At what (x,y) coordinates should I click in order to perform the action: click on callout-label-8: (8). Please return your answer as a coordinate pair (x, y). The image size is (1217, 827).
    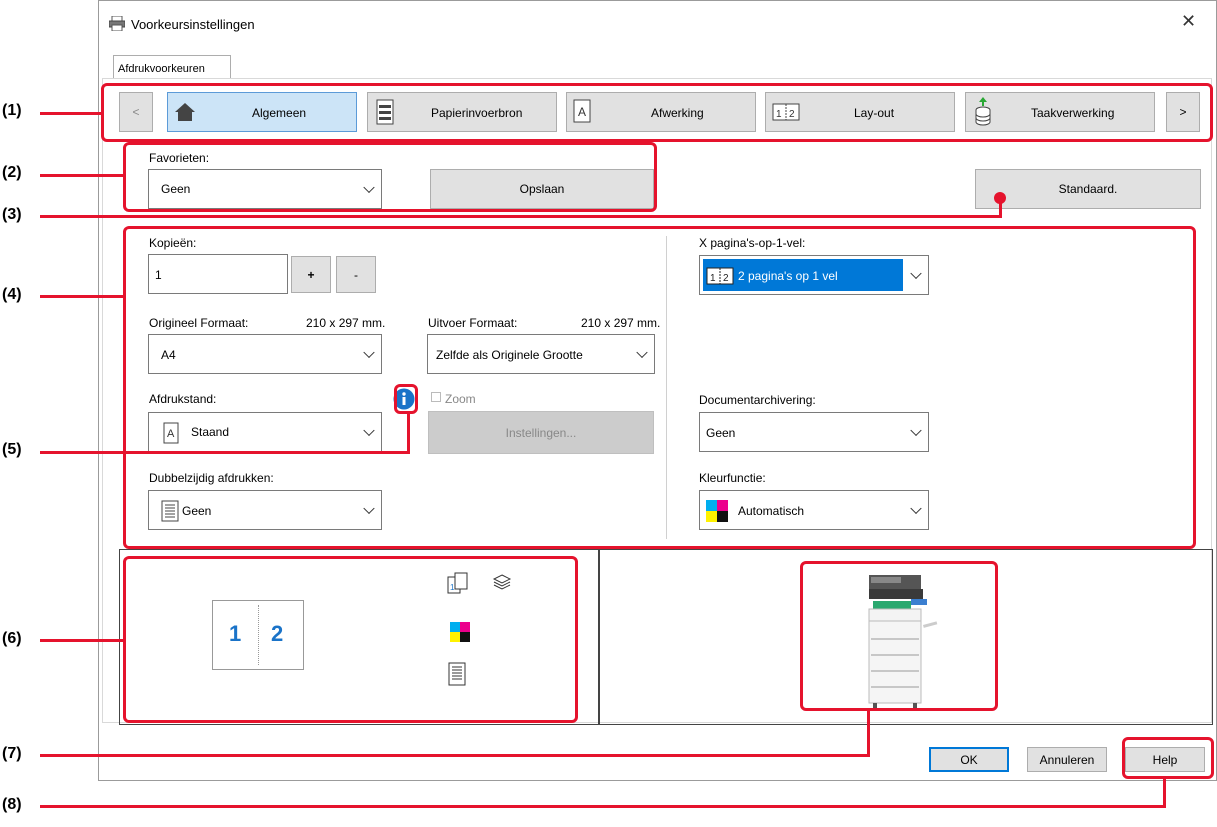
    Looking at the image, I should click on (12, 804).